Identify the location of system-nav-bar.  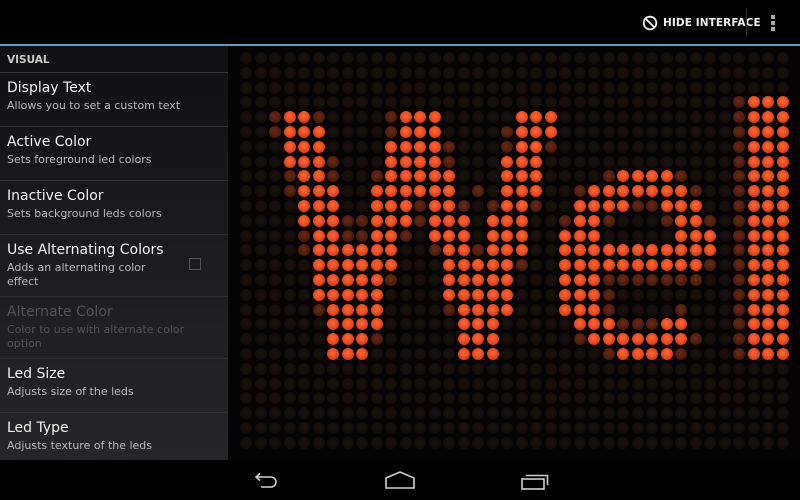
(400, 480).